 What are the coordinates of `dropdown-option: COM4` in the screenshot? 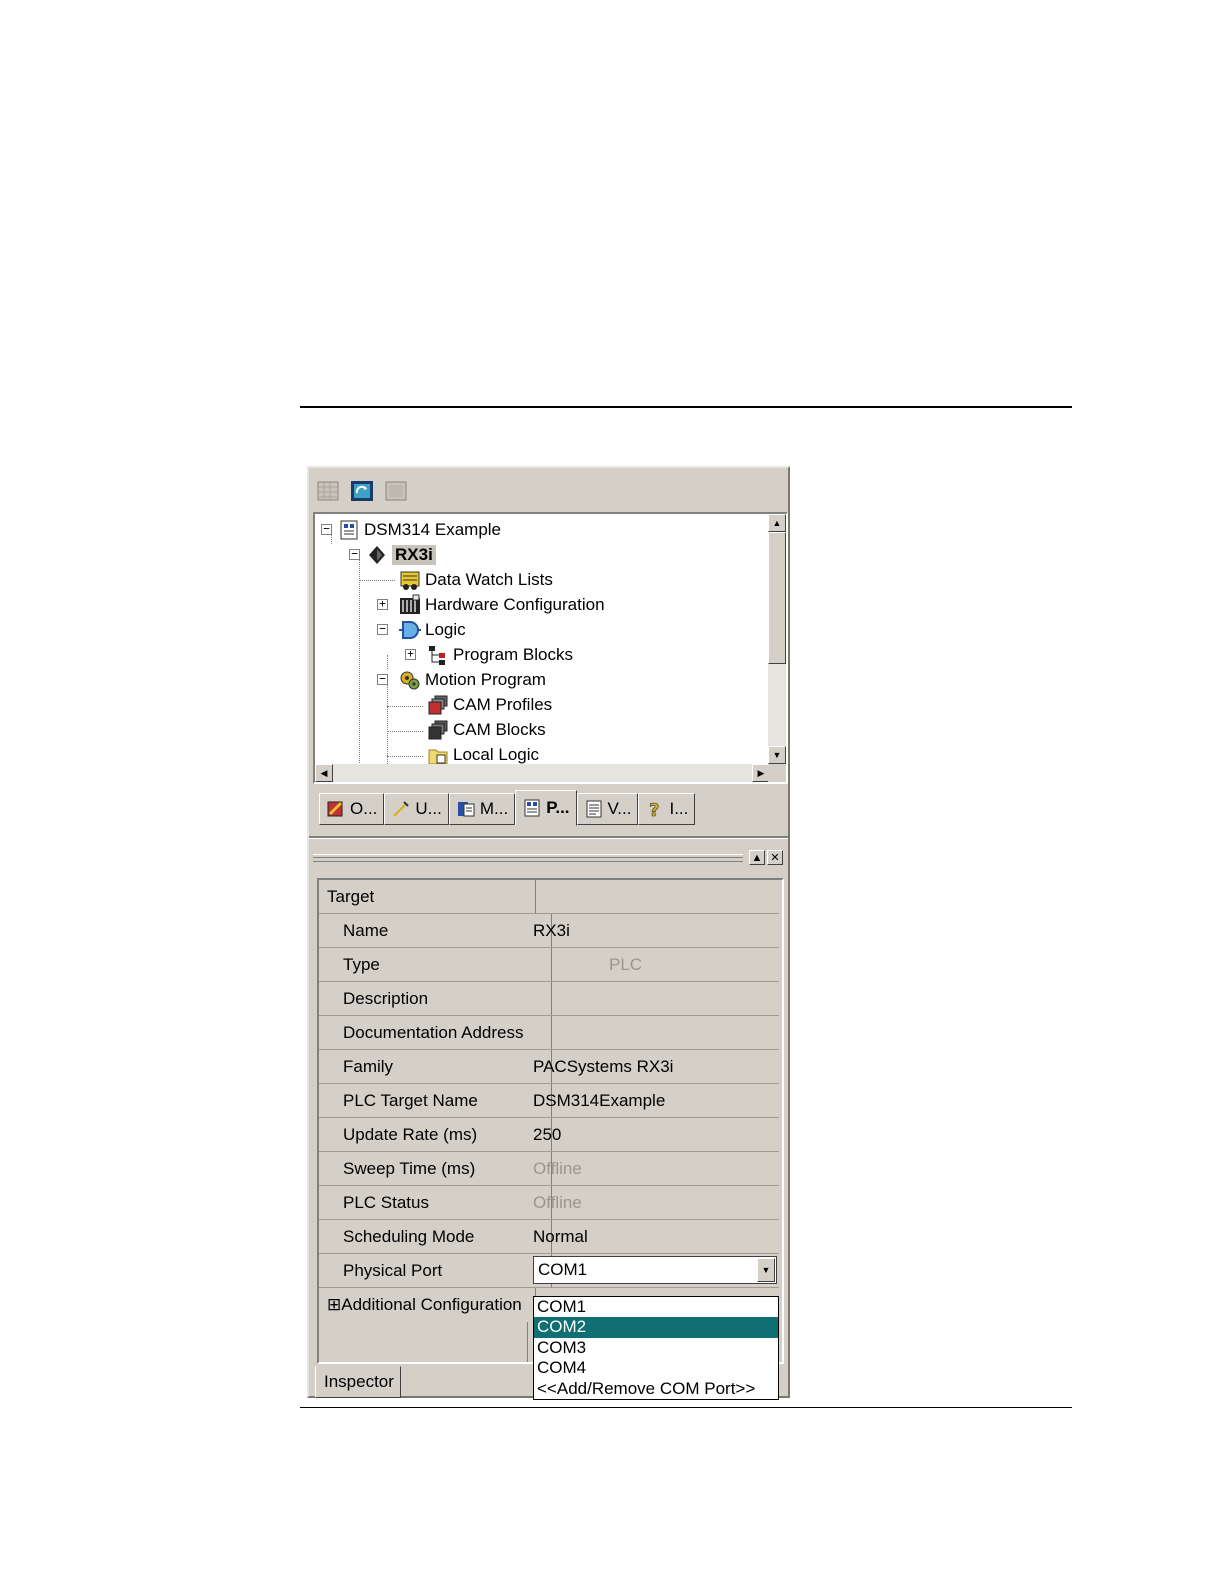 It's located at (656, 1368).